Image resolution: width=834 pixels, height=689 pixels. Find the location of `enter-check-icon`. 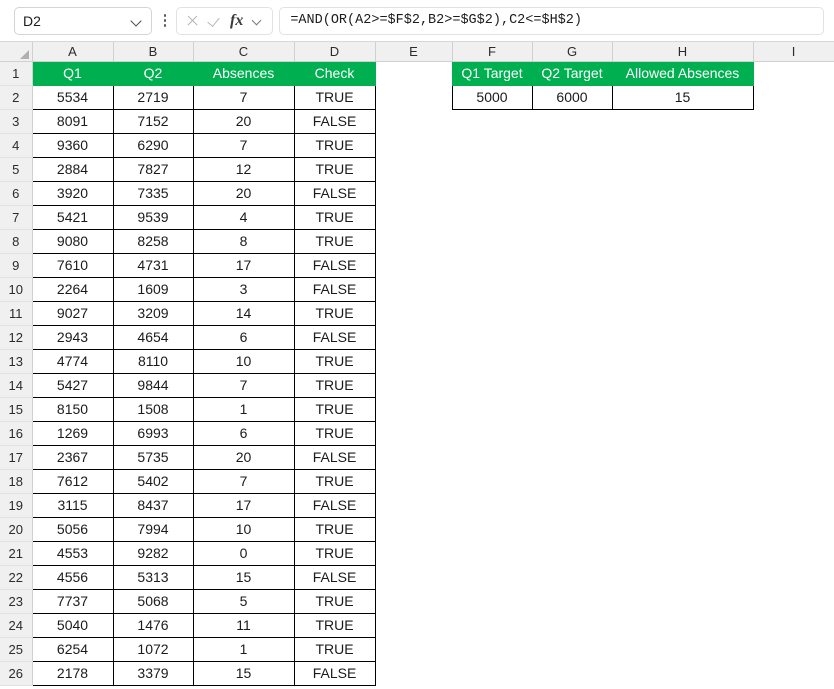

enter-check-icon is located at coordinates (214, 20).